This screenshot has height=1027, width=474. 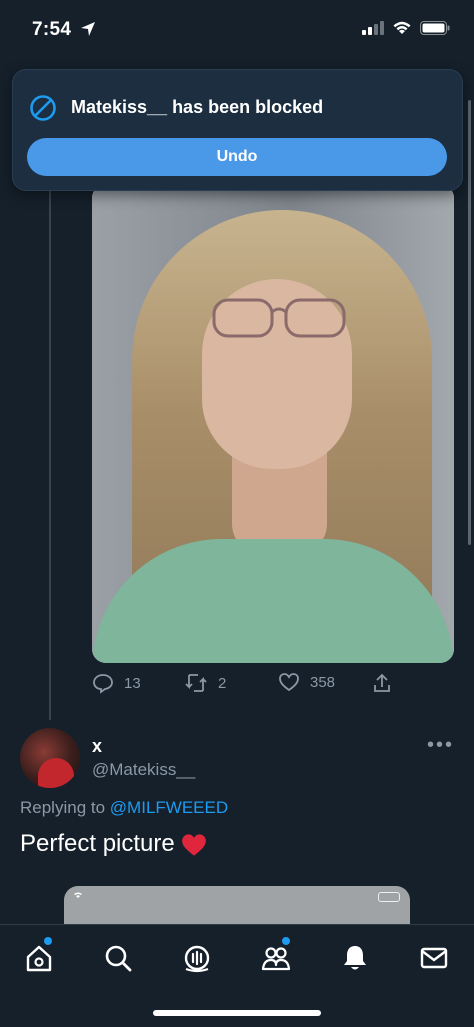 I want to click on retweet-icon, so click(x=196, y=683).